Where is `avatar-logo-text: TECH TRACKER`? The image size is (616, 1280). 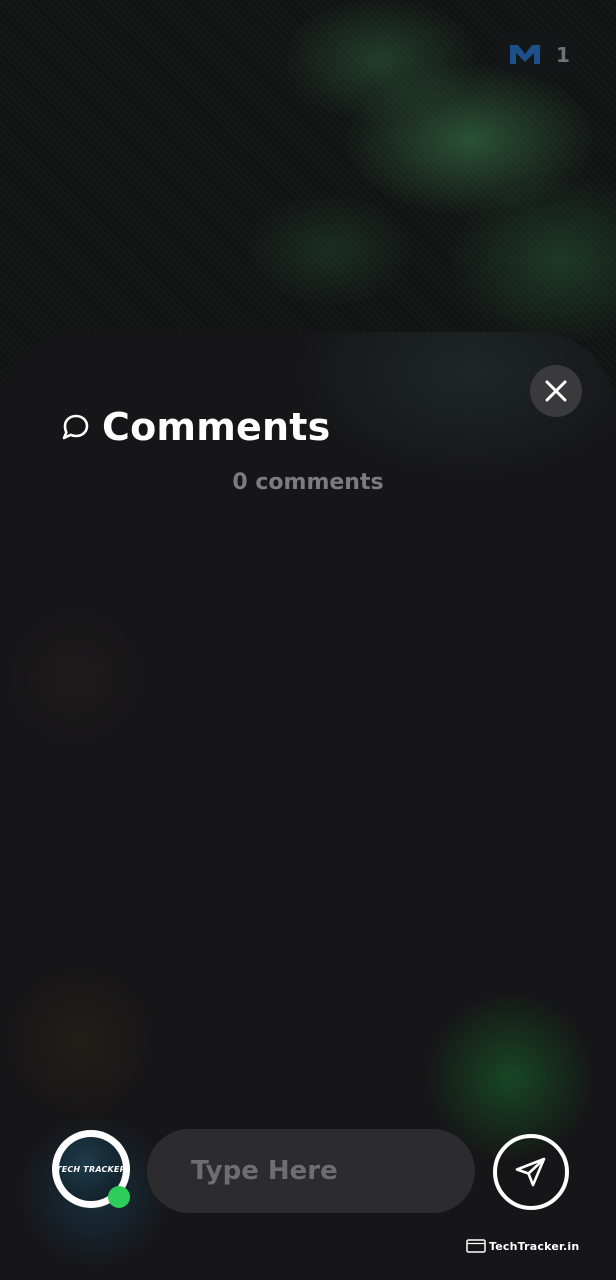 avatar-logo-text: TECH TRACKER is located at coordinates (91, 1169).